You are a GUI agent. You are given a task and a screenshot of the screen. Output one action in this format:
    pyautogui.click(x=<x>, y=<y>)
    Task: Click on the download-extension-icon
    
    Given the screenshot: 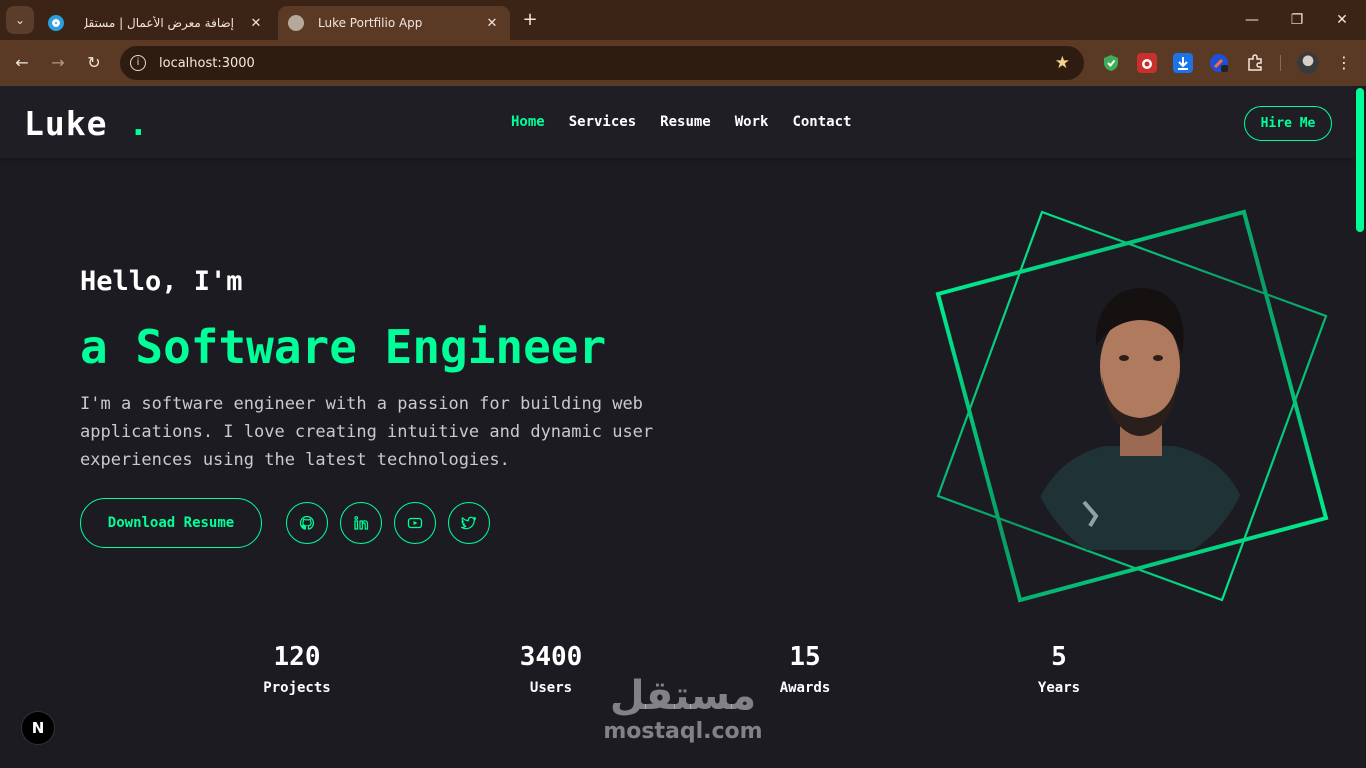 What is the action you would take?
    pyautogui.click(x=1183, y=63)
    